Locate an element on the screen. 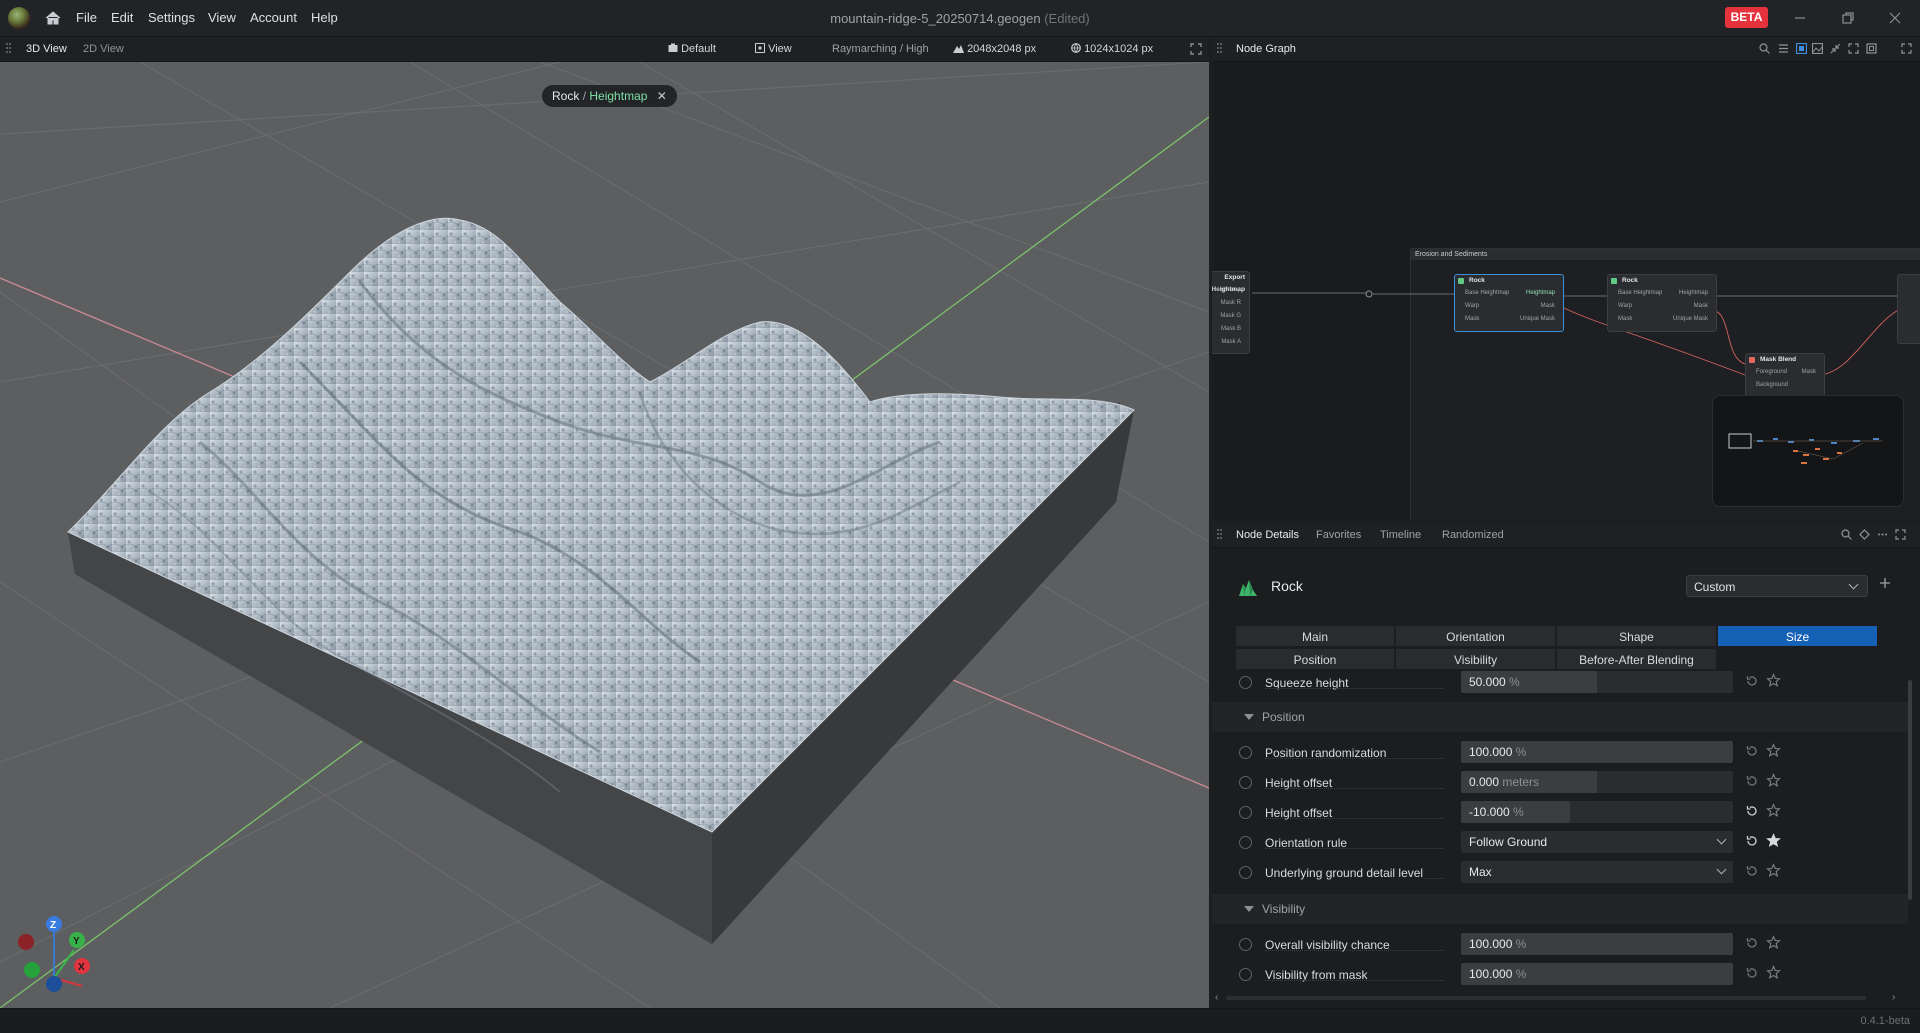 The width and height of the screenshot is (1920, 1033). node-port-row: Background is located at coordinates (1785, 385).